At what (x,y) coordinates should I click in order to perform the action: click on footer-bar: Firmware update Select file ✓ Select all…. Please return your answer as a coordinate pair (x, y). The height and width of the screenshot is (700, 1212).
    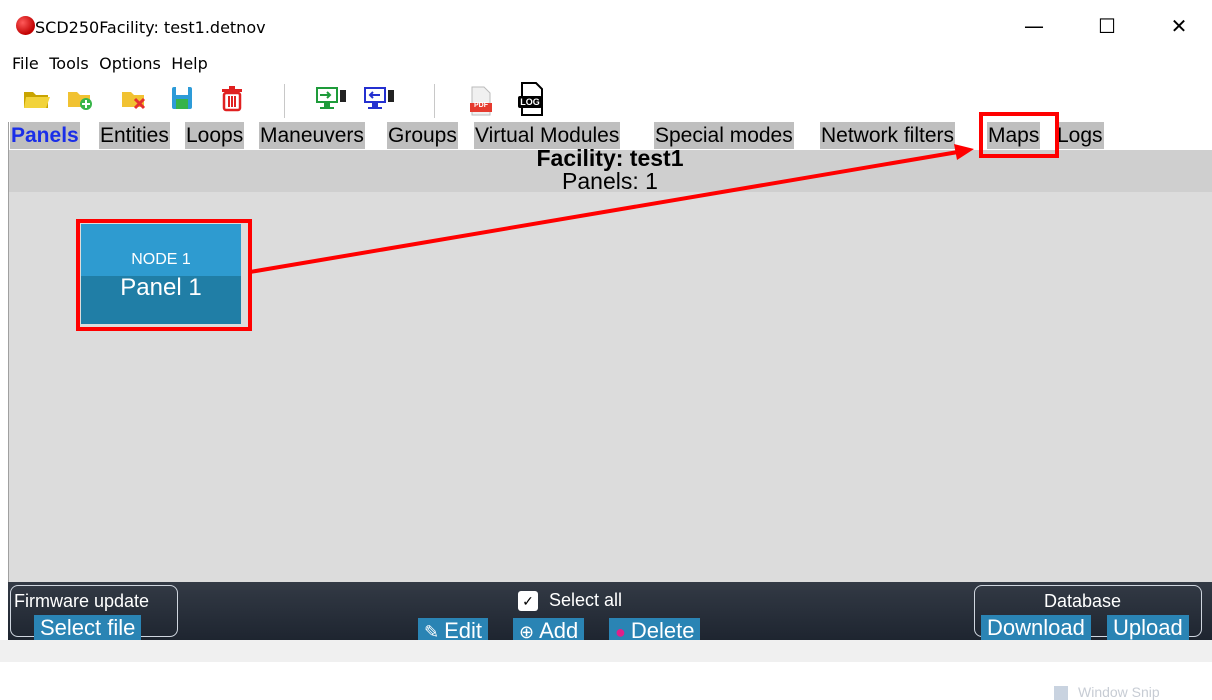
    Looking at the image, I should click on (610, 613).